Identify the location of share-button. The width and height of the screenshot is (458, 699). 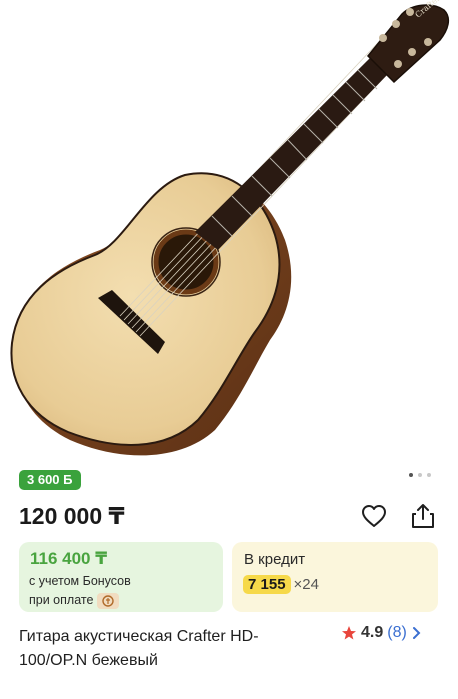
(423, 516).